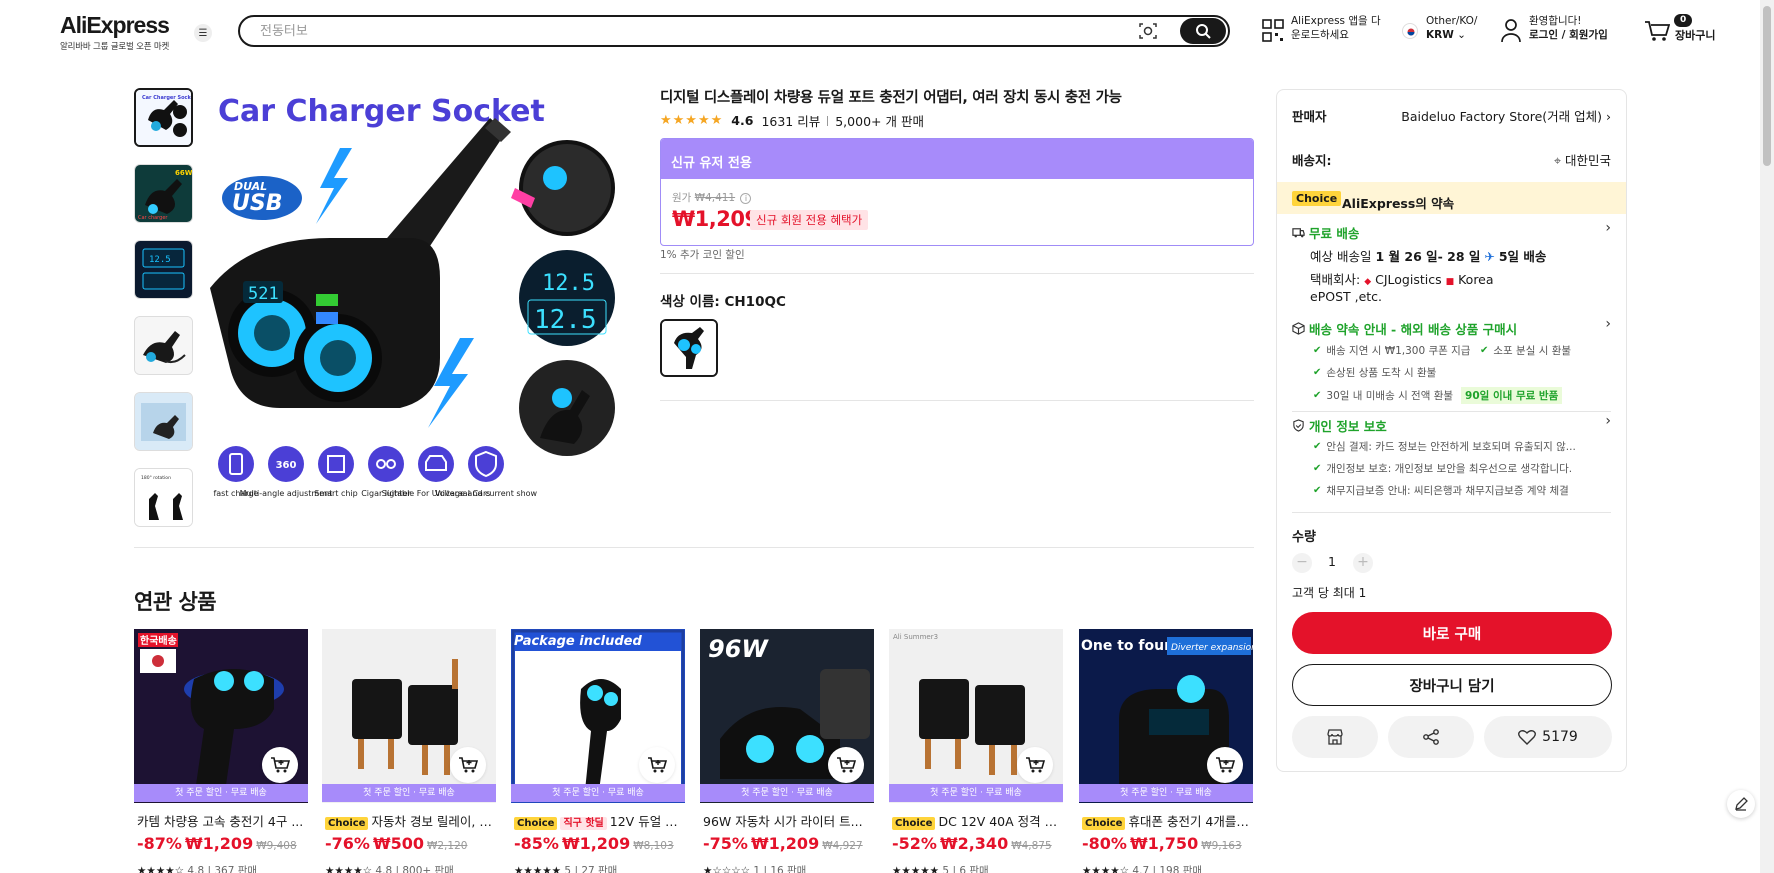  I want to click on card-rating: 1, so click(757, 869).